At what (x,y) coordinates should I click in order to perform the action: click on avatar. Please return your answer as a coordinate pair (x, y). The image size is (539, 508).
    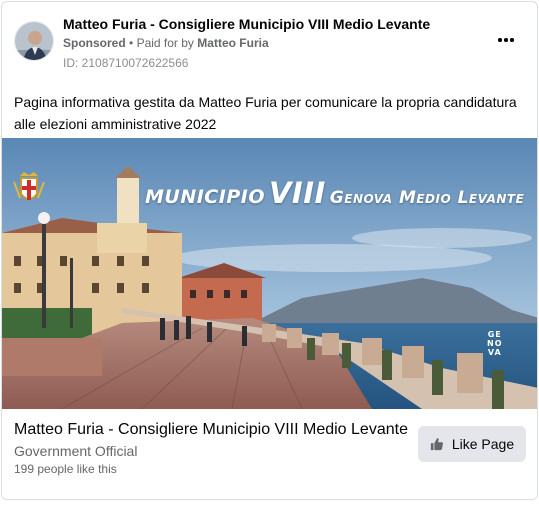
    Looking at the image, I should click on (34, 41).